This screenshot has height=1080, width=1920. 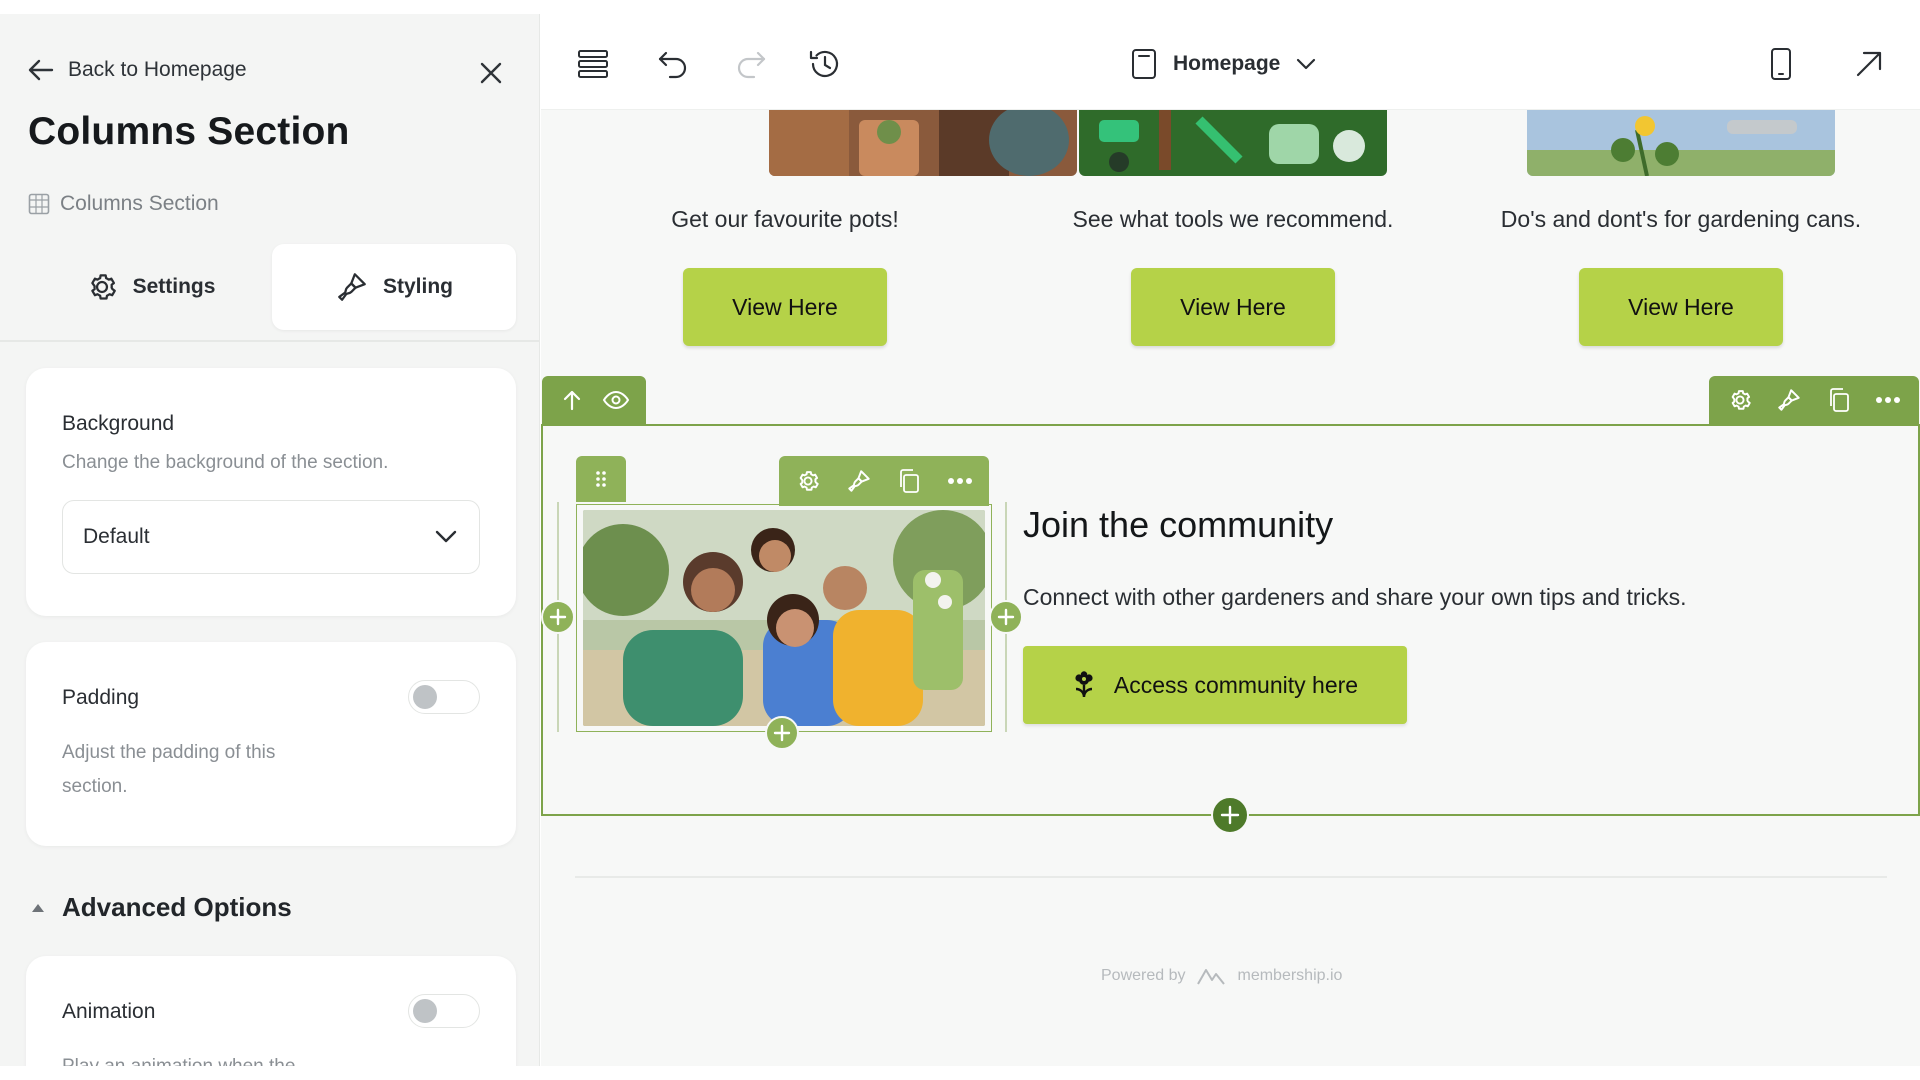 I want to click on gear-icon, so click(x=1741, y=400).